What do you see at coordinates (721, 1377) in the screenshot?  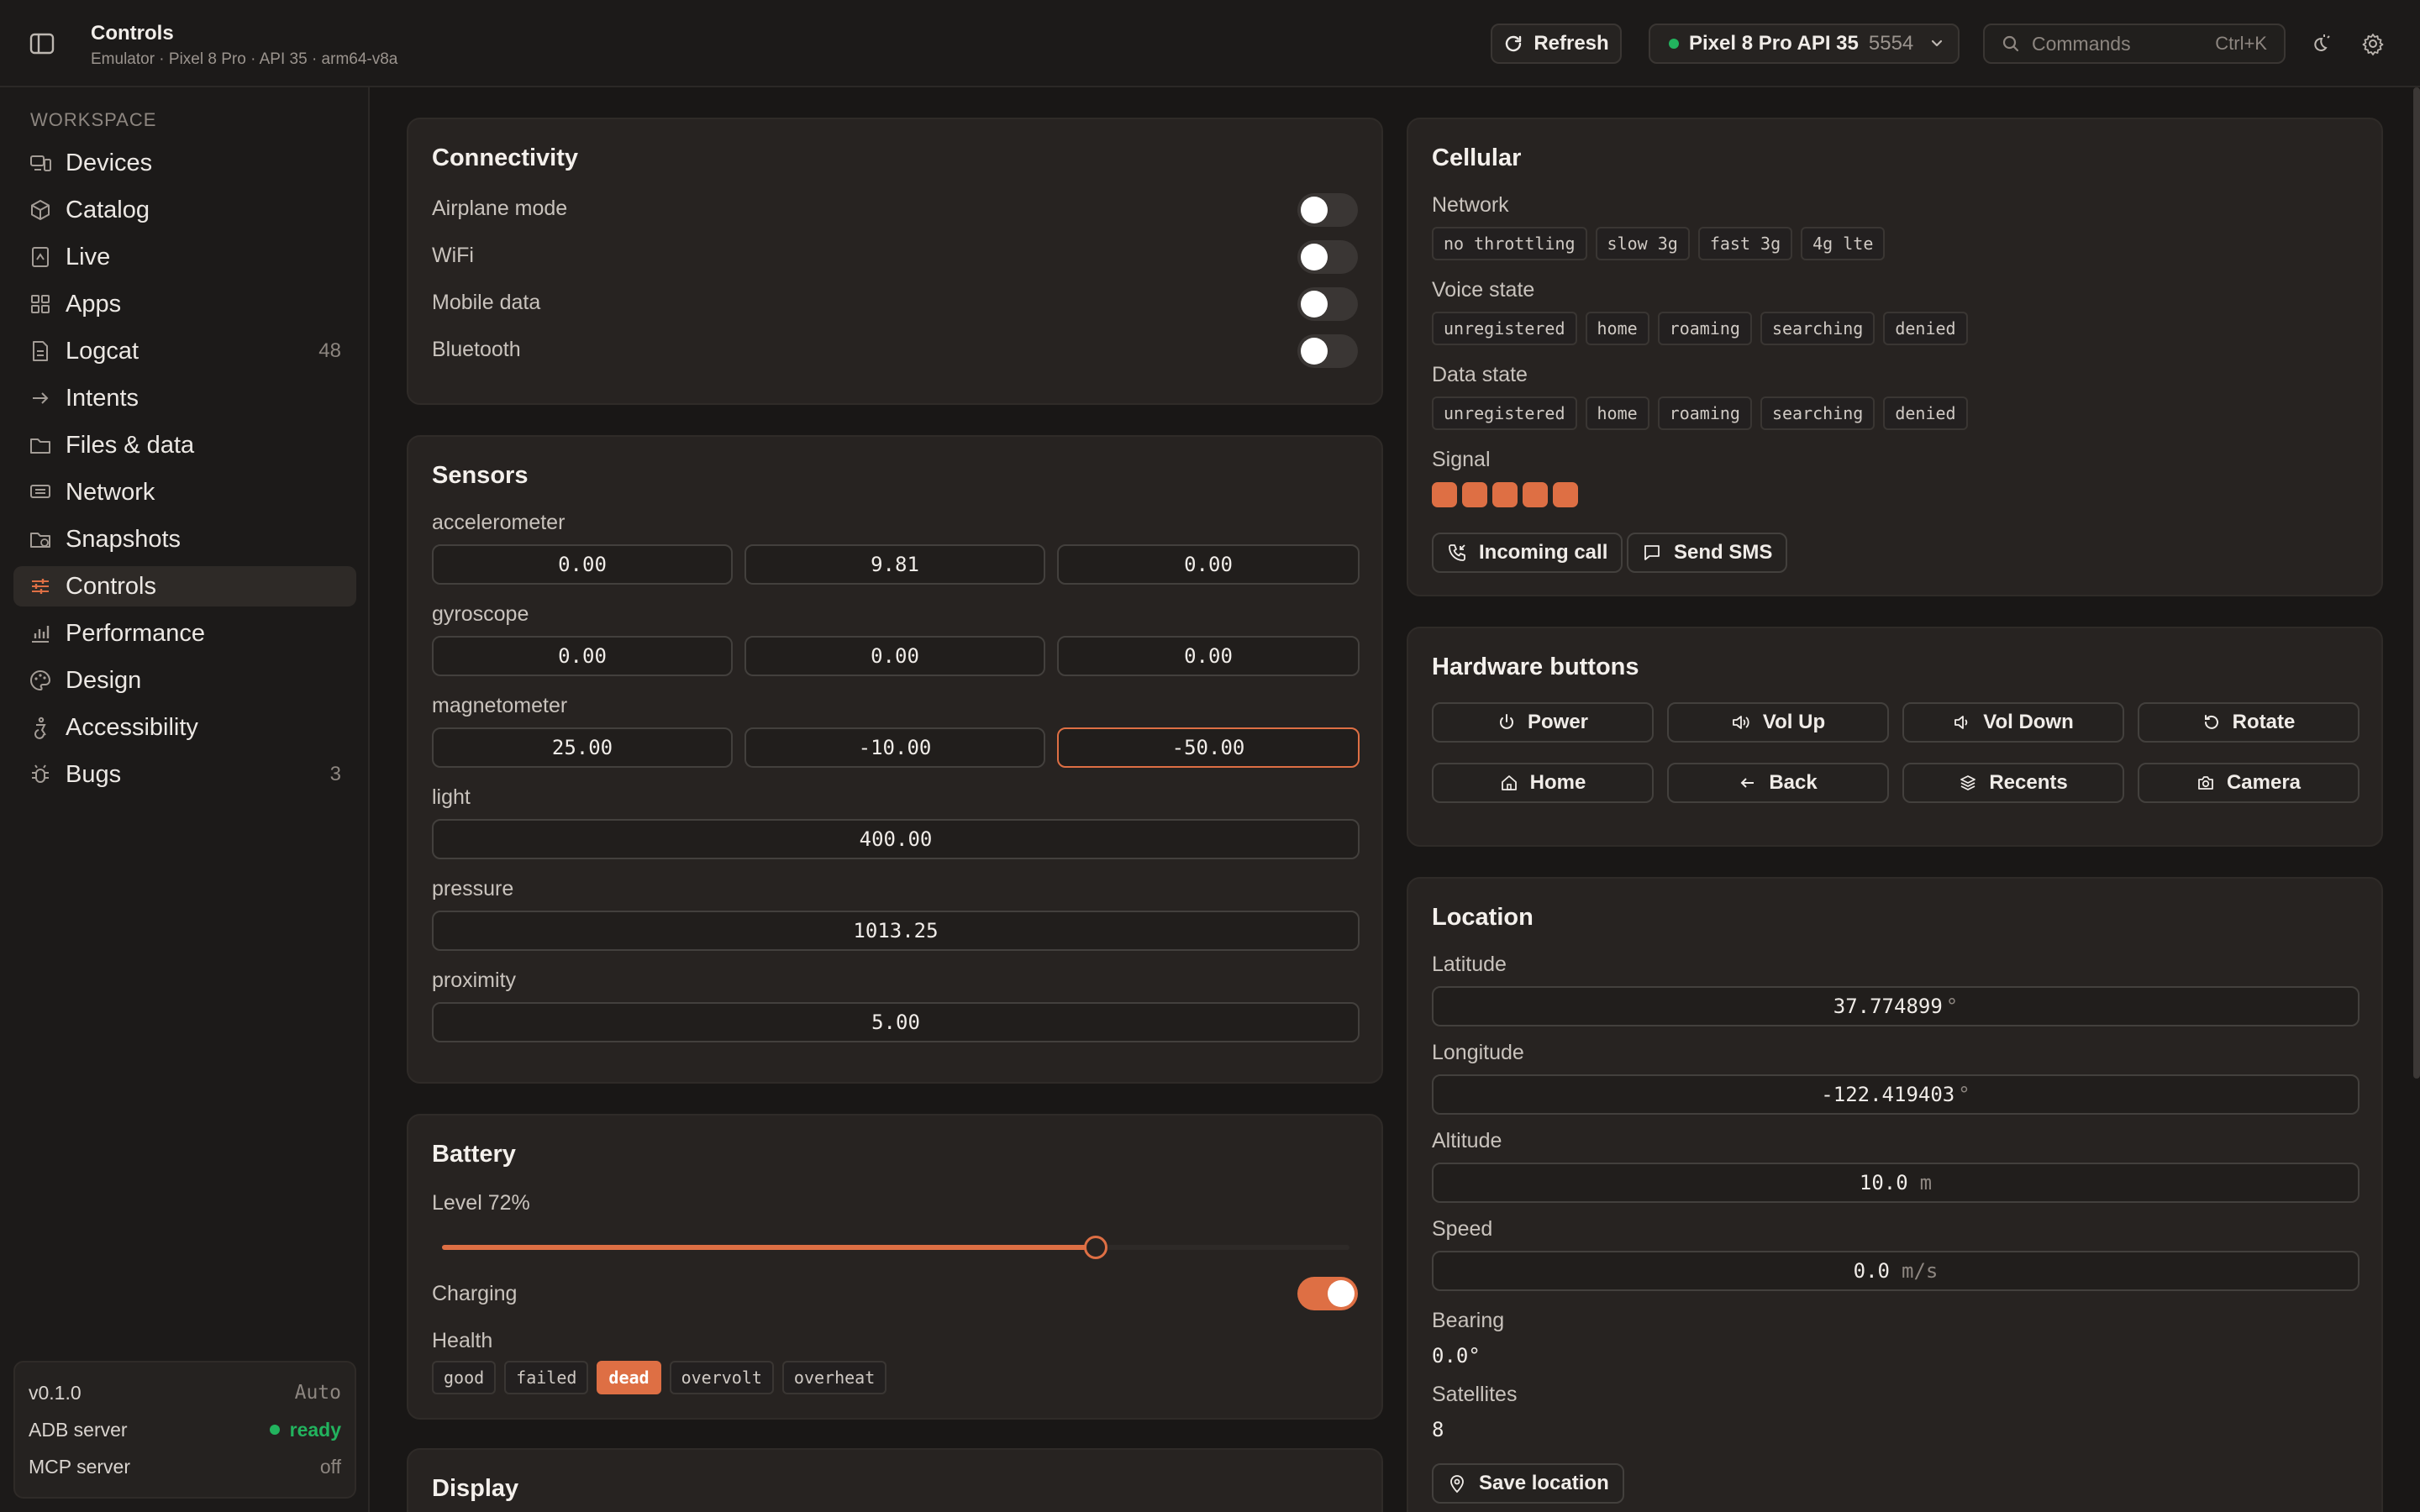 I see `health-option-overvolt: overvolt` at bounding box center [721, 1377].